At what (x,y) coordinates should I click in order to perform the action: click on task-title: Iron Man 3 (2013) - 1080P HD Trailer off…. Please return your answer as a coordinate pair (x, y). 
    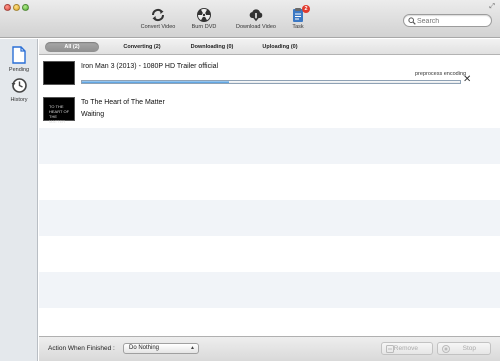
    Looking at the image, I should click on (150, 66).